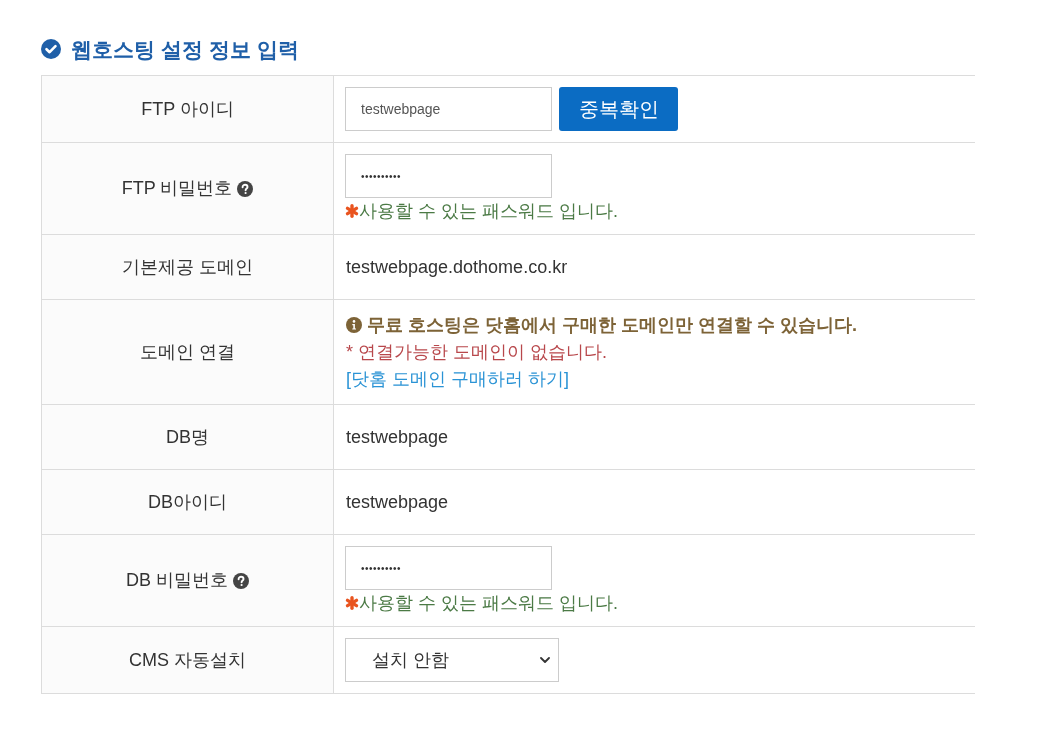  What do you see at coordinates (177, 188) in the screenshot?
I see `row-label: FTP 비밀번호` at bounding box center [177, 188].